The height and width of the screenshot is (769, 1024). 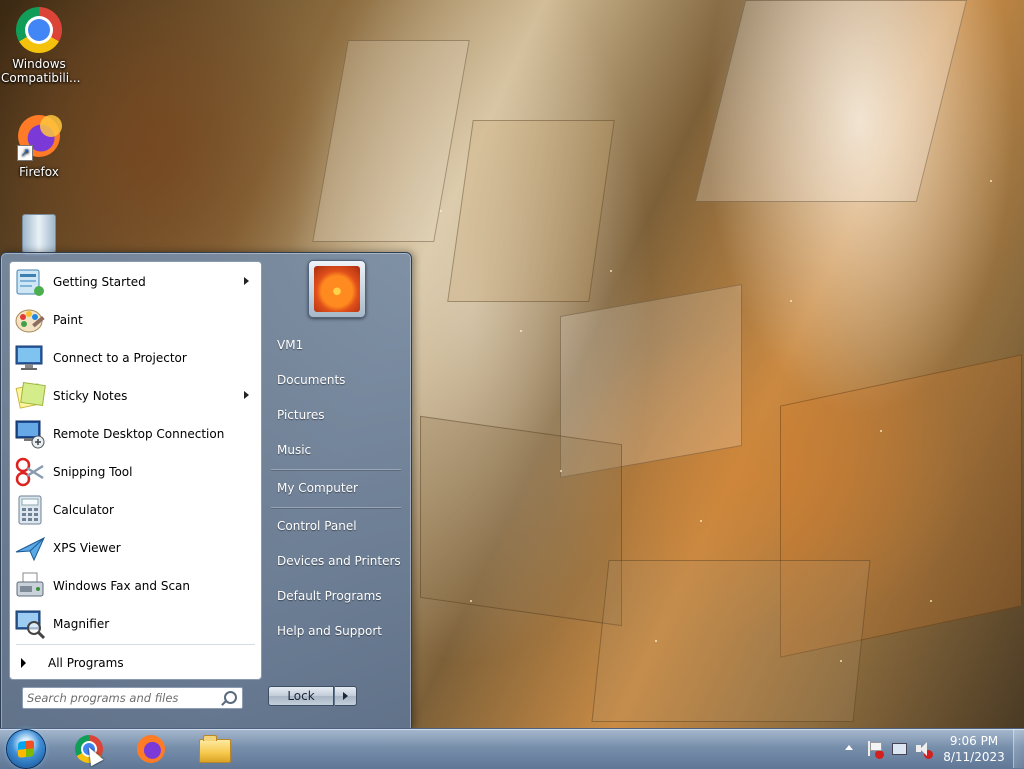 What do you see at coordinates (294, 449) in the screenshot?
I see `right-item-label: Music` at bounding box center [294, 449].